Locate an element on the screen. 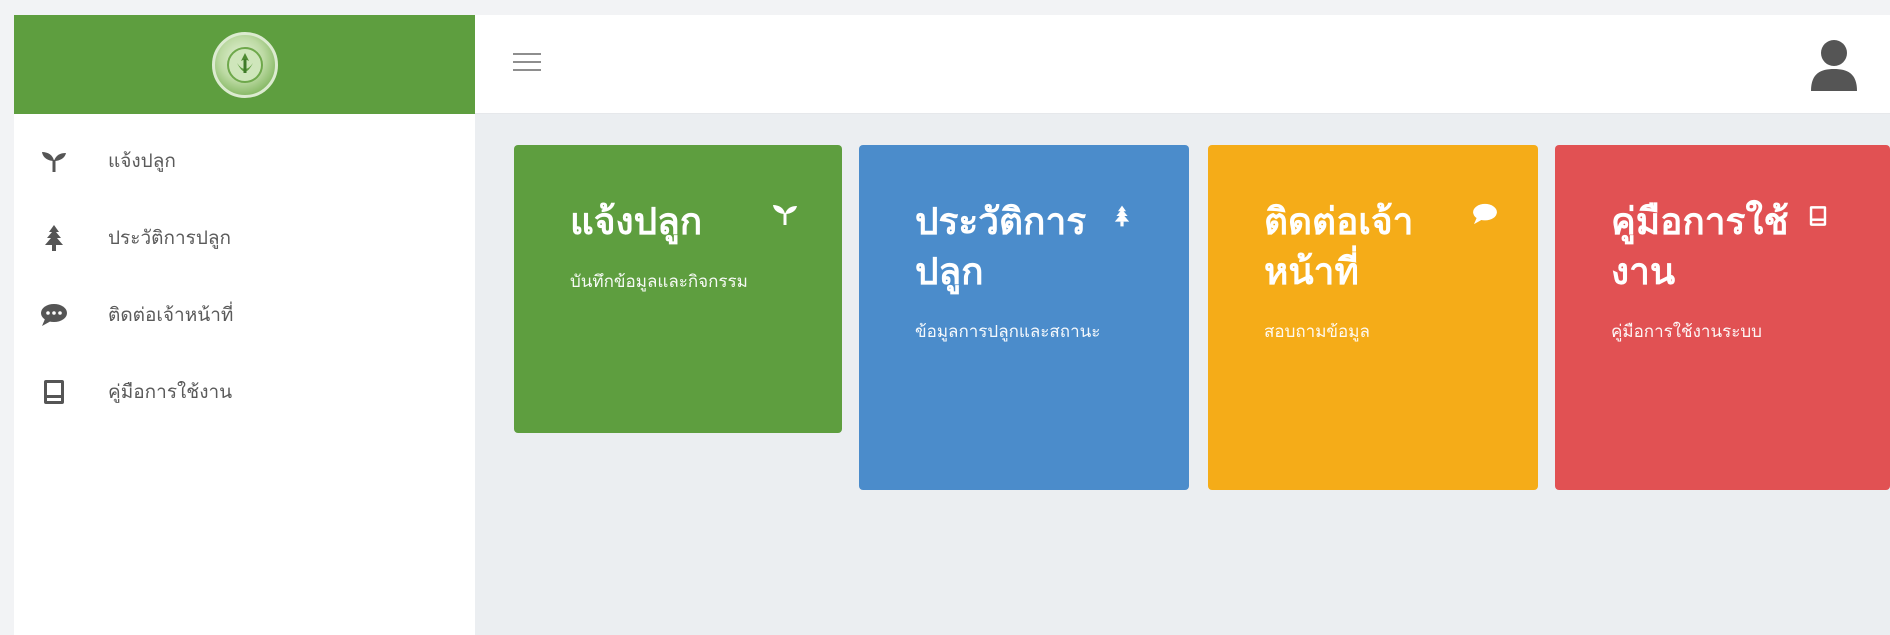 This screenshot has height=635, width=1890. sidebar-item-planting-history: ประวัติการปลูก is located at coordinates (244, 237).